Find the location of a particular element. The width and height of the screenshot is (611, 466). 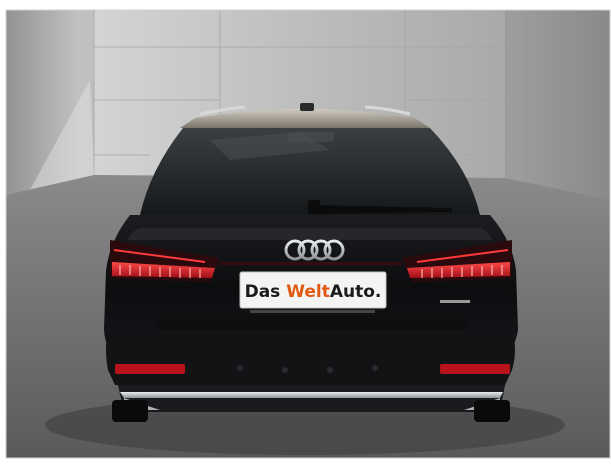

left-reflector is located at coordinates (150, 369).